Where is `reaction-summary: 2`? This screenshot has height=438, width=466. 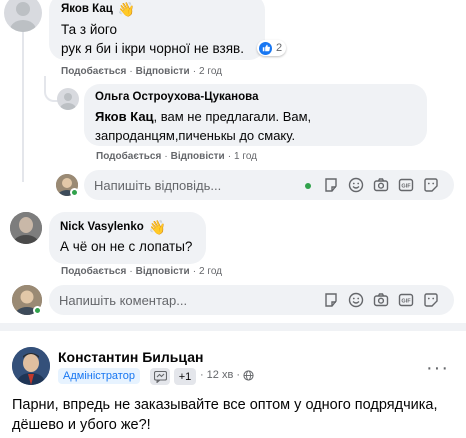
reaction-summary: 2 is located at coordinates (272, 48).